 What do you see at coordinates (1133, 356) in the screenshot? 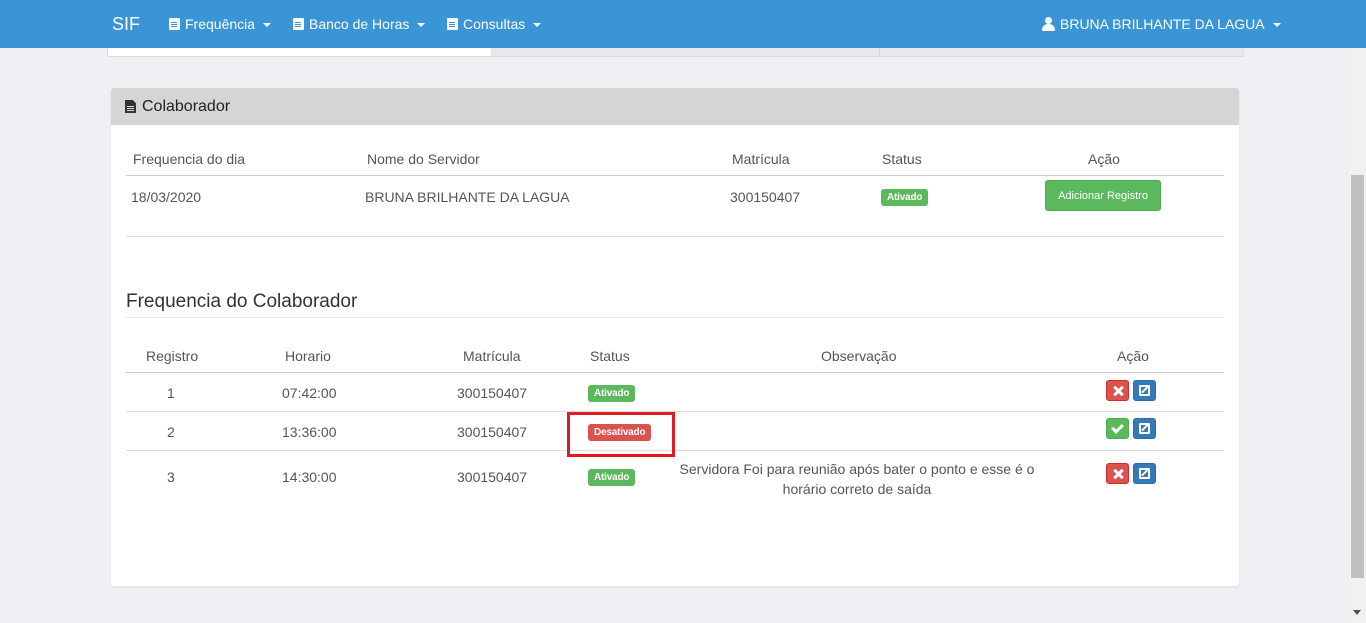
I see `freq-header-acao: Ação` at bounding box center [1133, 356].